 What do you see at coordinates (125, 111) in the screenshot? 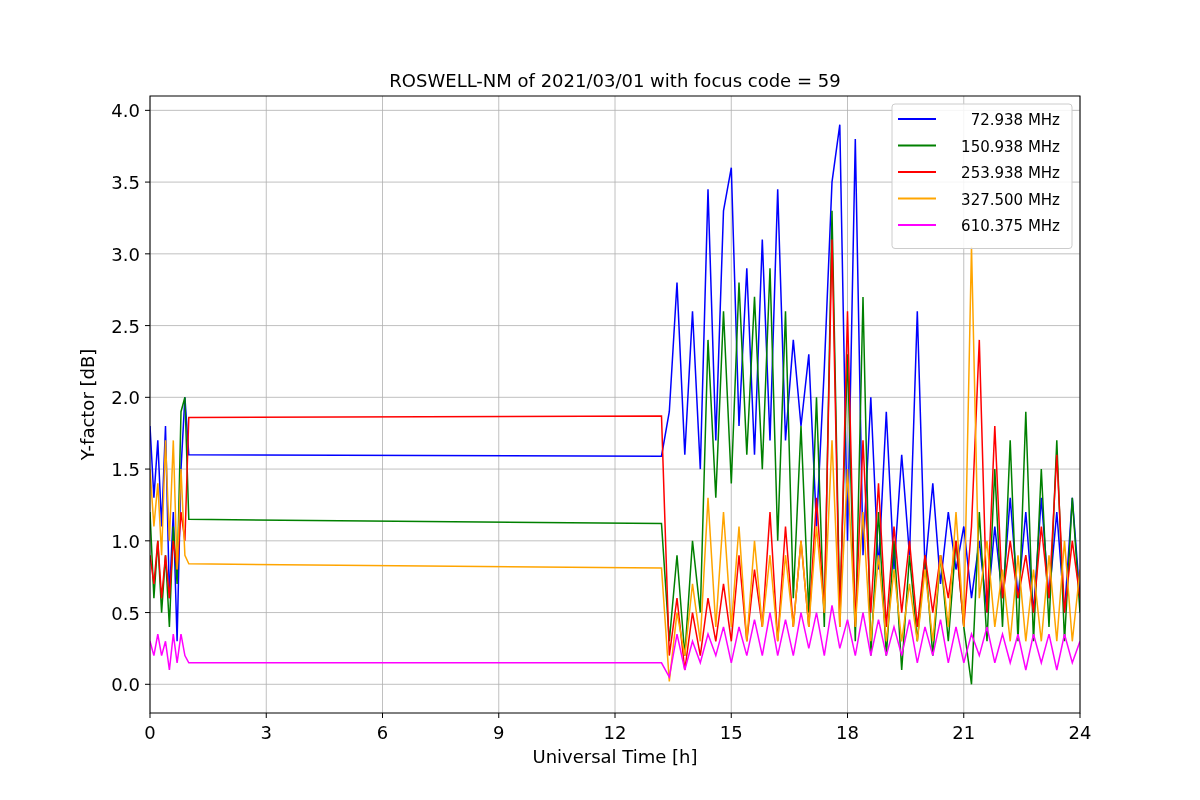
I see `tick-label: 4.0` at bounding box center [125, 111].